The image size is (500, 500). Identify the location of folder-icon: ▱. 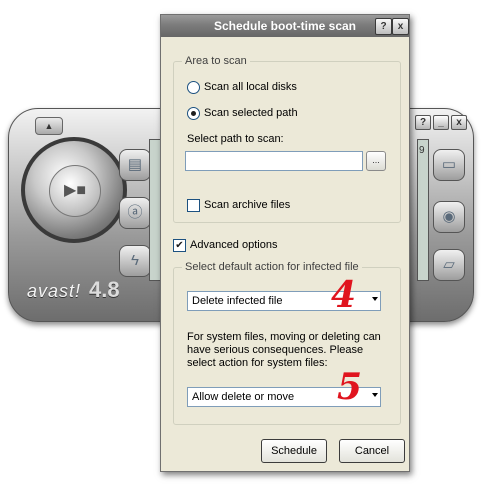
(449, 265).